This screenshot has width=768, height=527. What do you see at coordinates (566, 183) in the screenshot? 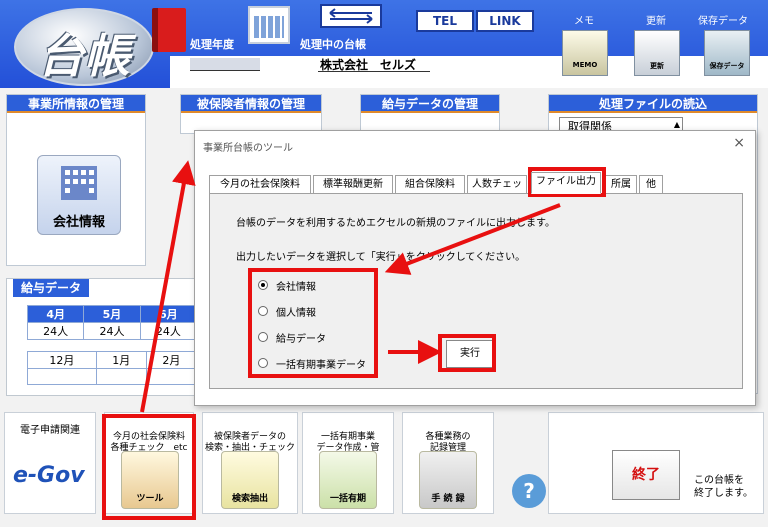
I see `tab-file-output: ファイル出力` at bounding box center [566, 183].